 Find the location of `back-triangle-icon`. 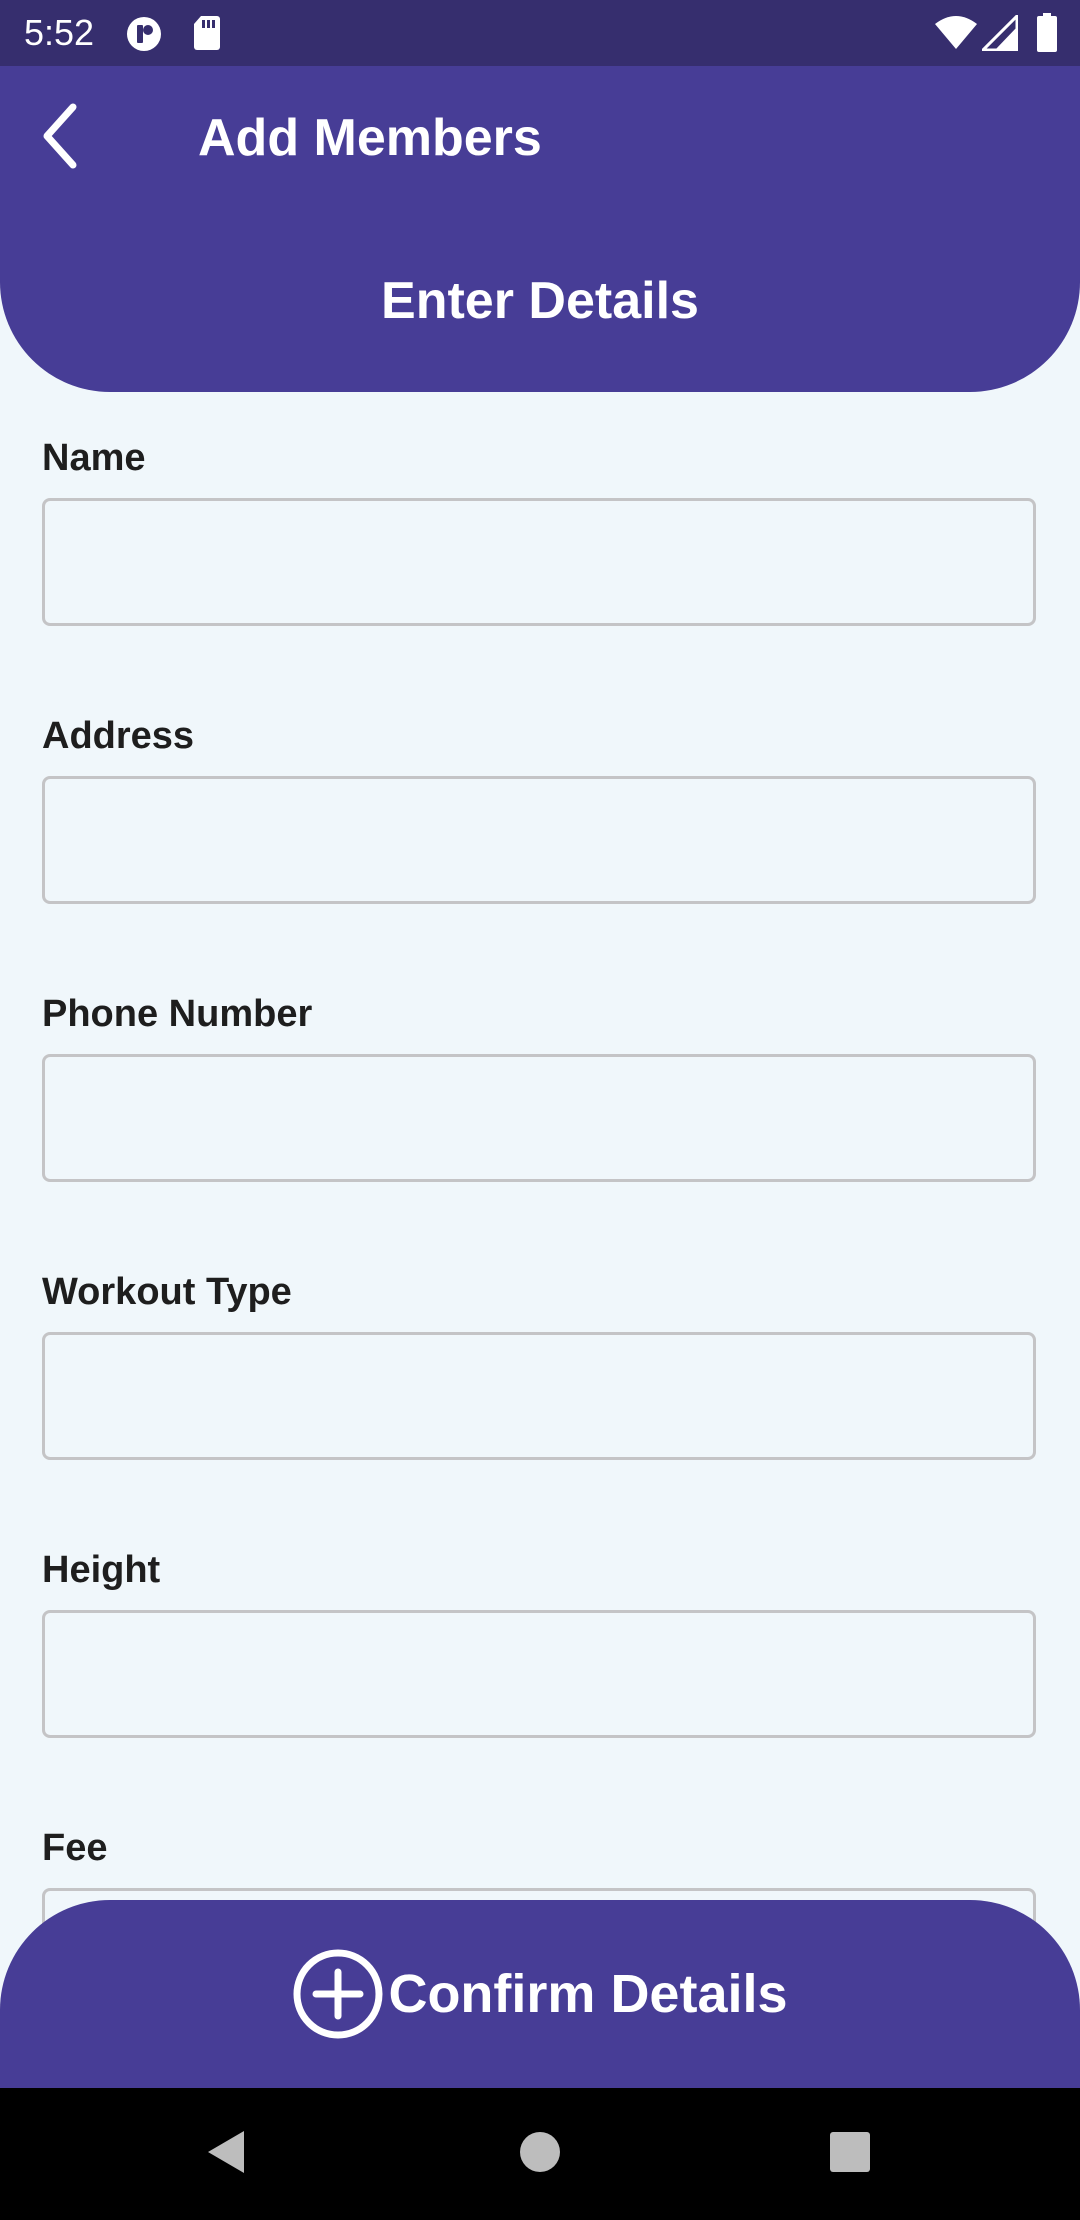

back-triangle-icon is located at coordinates (226, 2154).